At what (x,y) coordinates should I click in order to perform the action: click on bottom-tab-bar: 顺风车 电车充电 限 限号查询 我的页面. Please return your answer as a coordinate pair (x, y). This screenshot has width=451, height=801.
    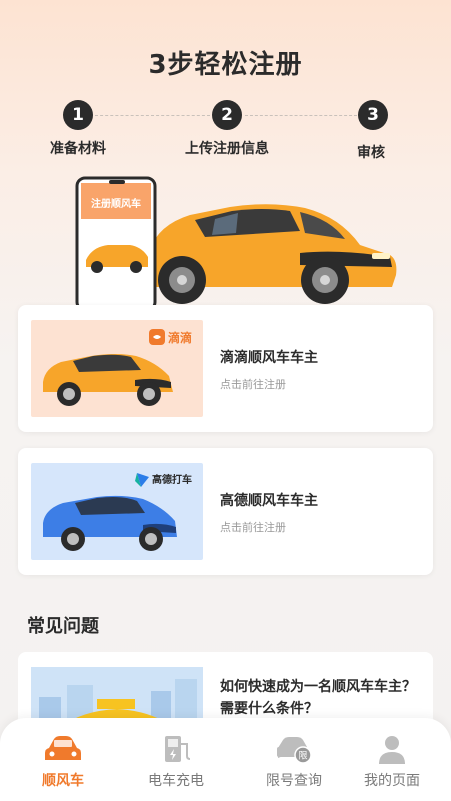
    Looking at the image, I should click on (225, 759).